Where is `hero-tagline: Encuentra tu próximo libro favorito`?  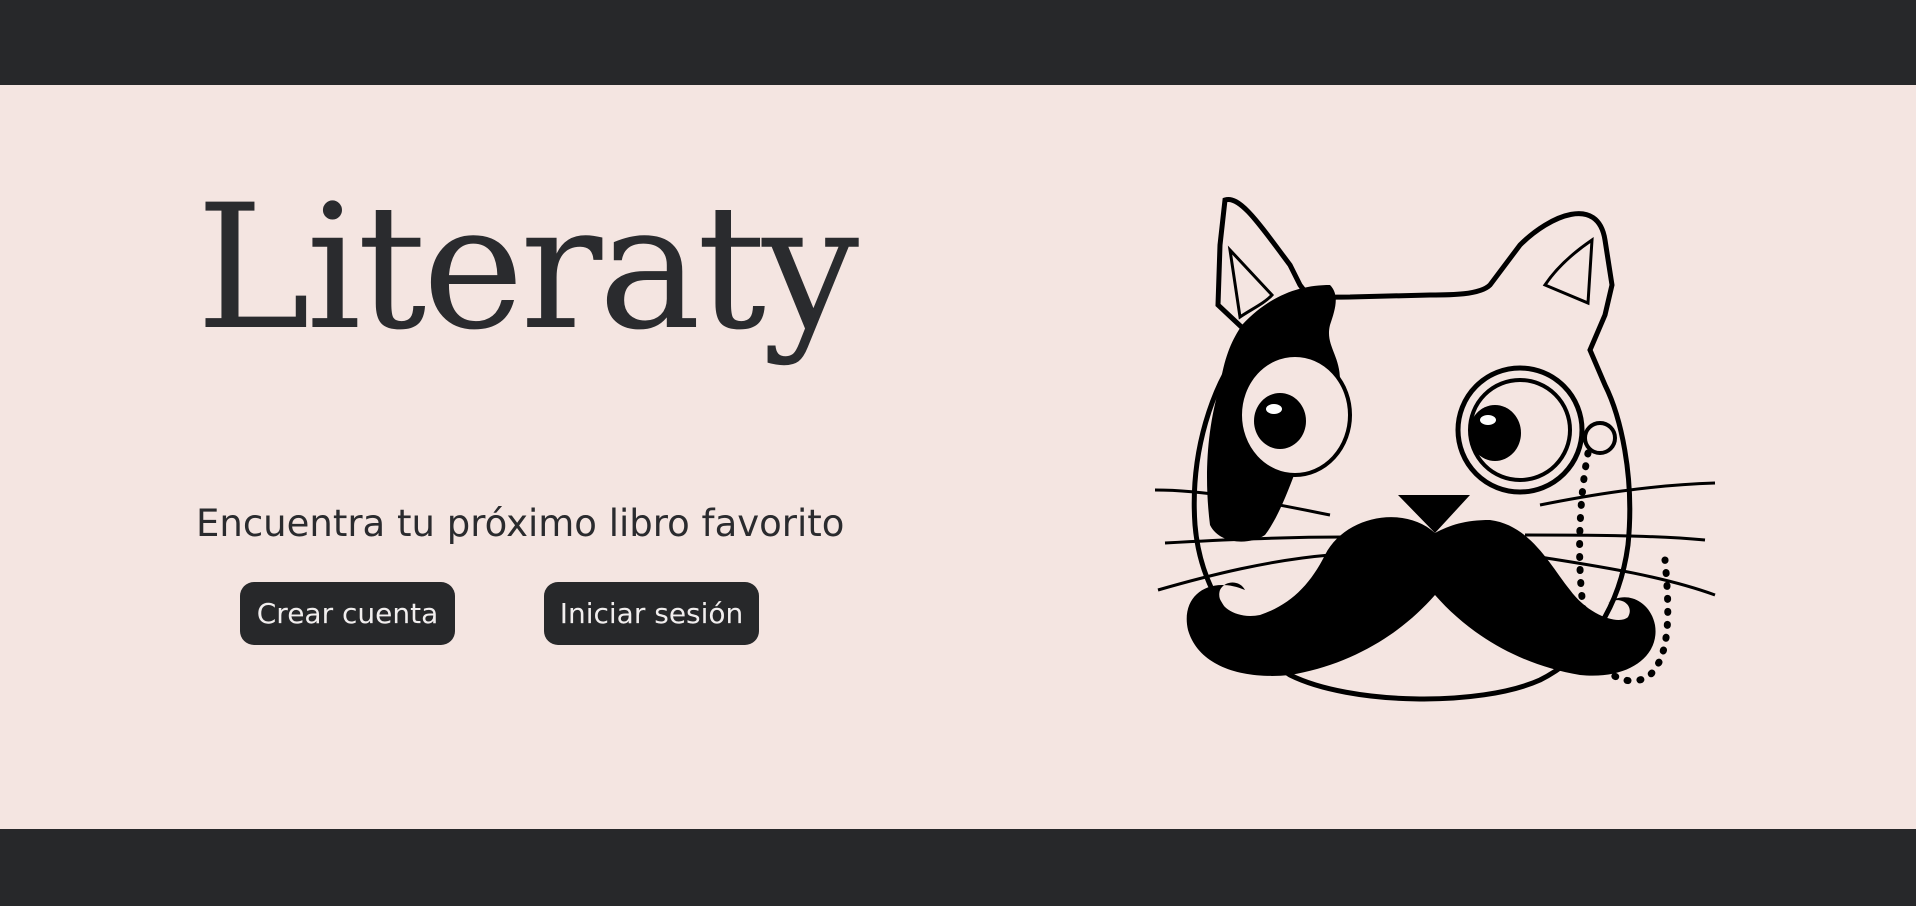
hero-tagline: Encuentra tu próximo libro favorito is located at coordinates (520, 523).